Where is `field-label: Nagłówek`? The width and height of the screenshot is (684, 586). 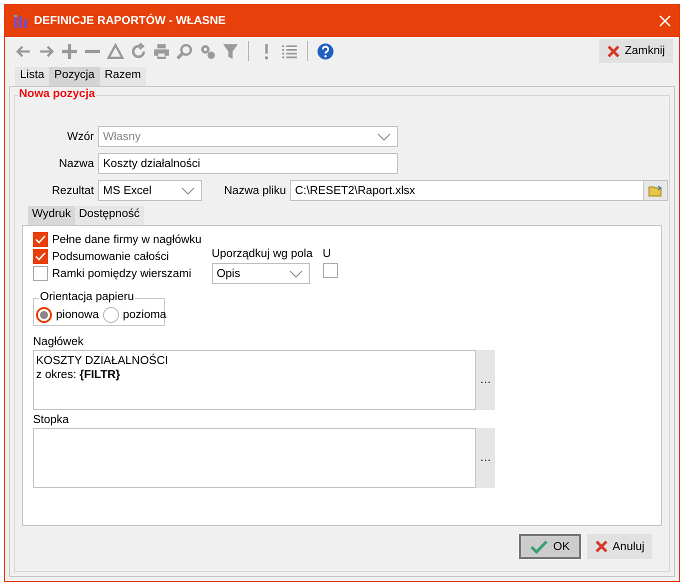
field-label: Nagłówek is located at coordinates (58, 342).